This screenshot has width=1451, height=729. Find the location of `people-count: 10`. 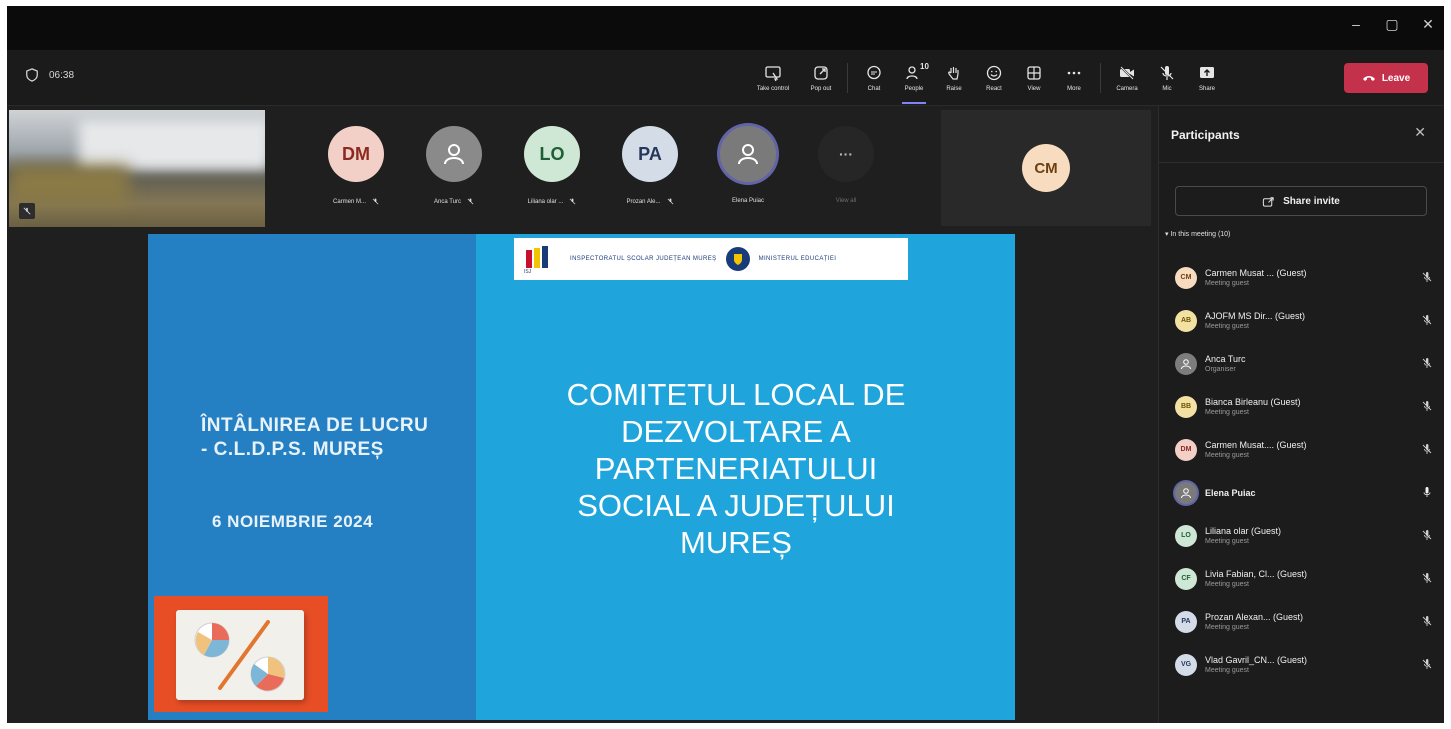

people-count: 10 is located at coordinates (924, 66).